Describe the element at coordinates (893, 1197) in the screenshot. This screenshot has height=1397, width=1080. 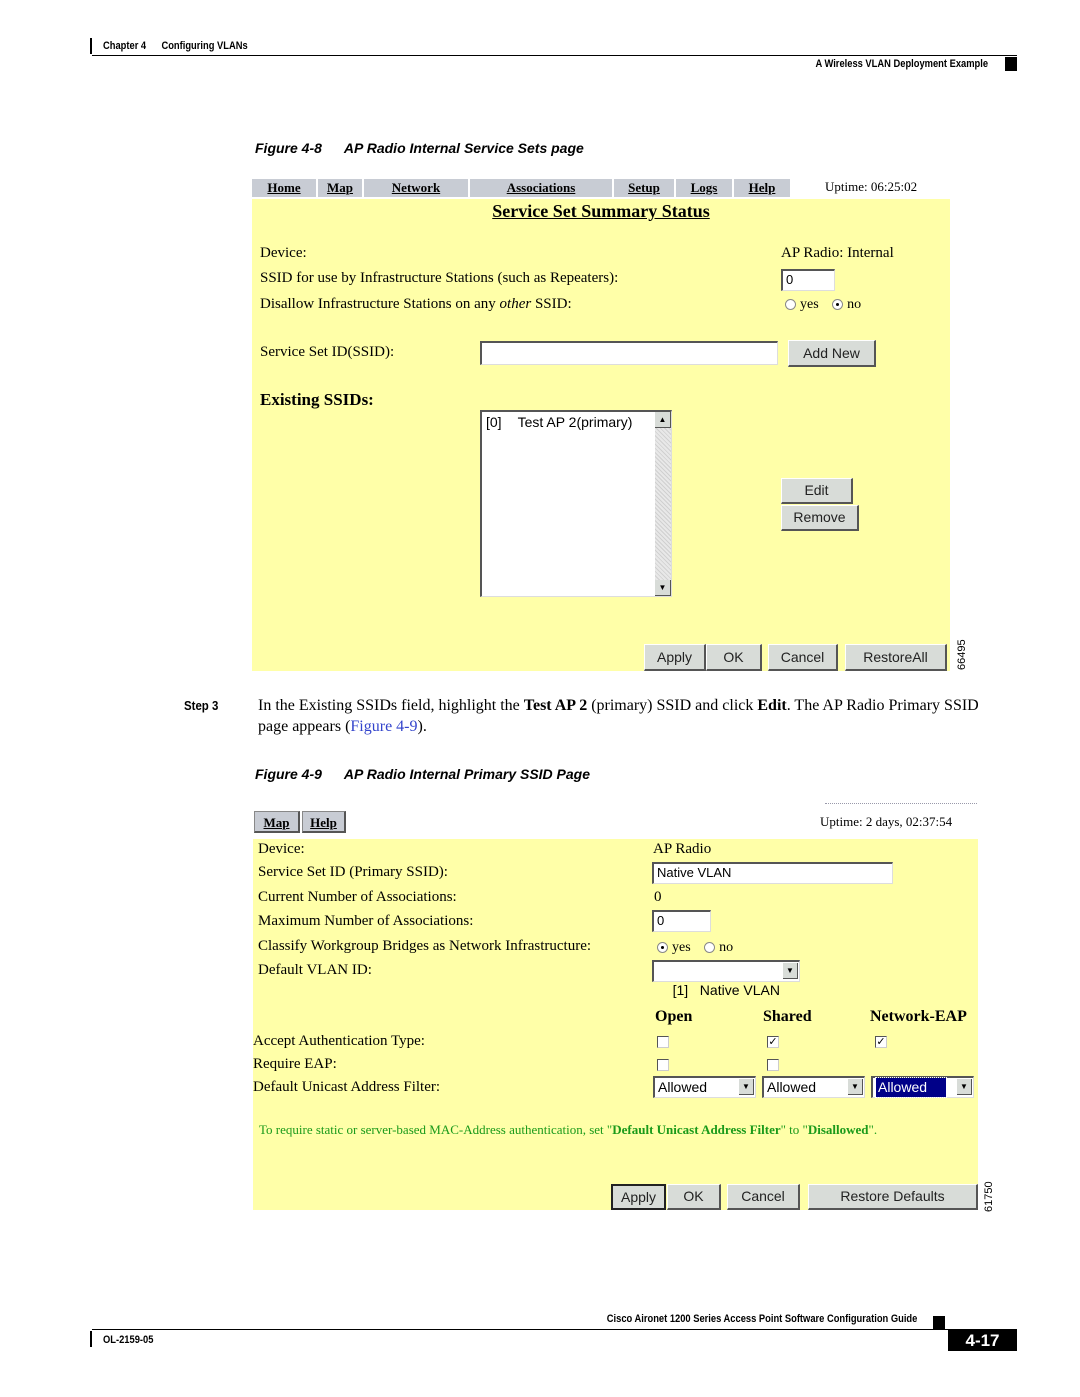
I see `restore-defaults-button: Restore Defaults` at that location.